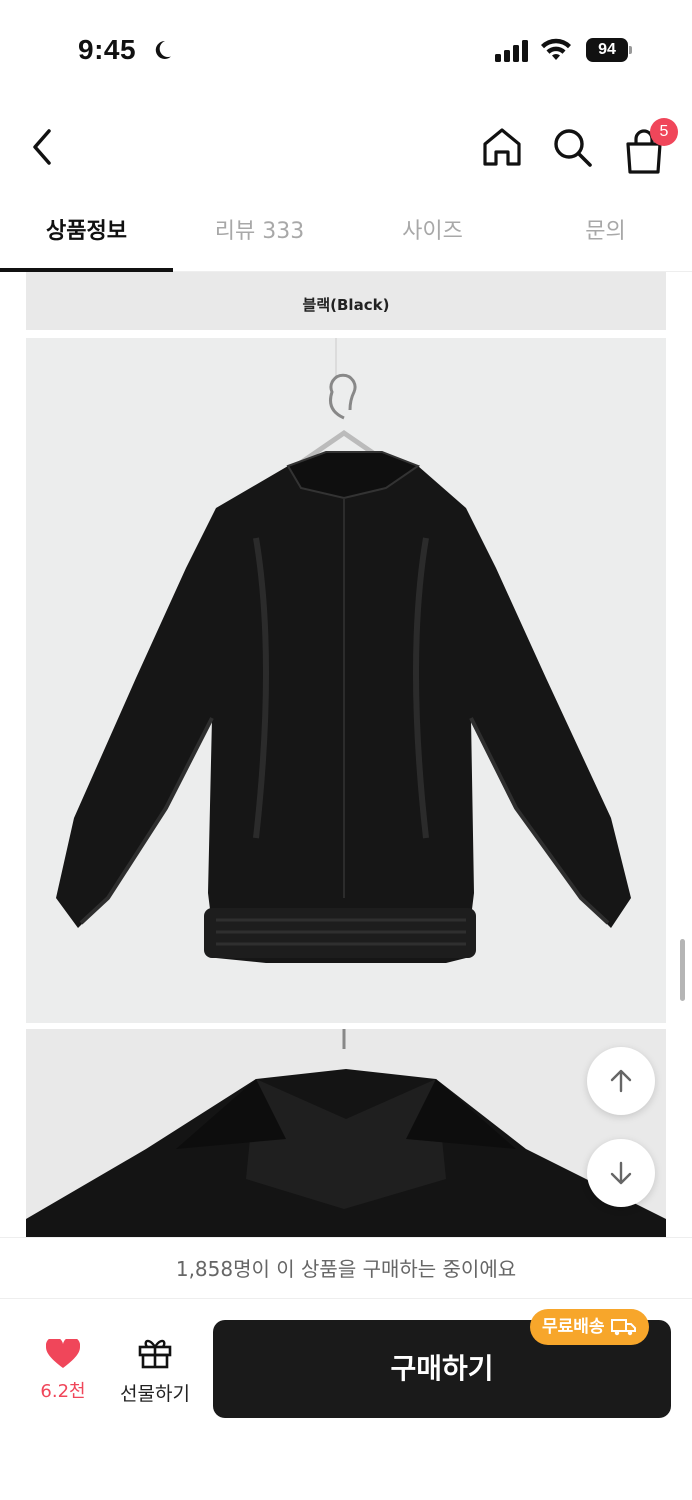  Describe the element at coordinates (623, 1327) in the screenshot. I see `truck-icon` at that location.